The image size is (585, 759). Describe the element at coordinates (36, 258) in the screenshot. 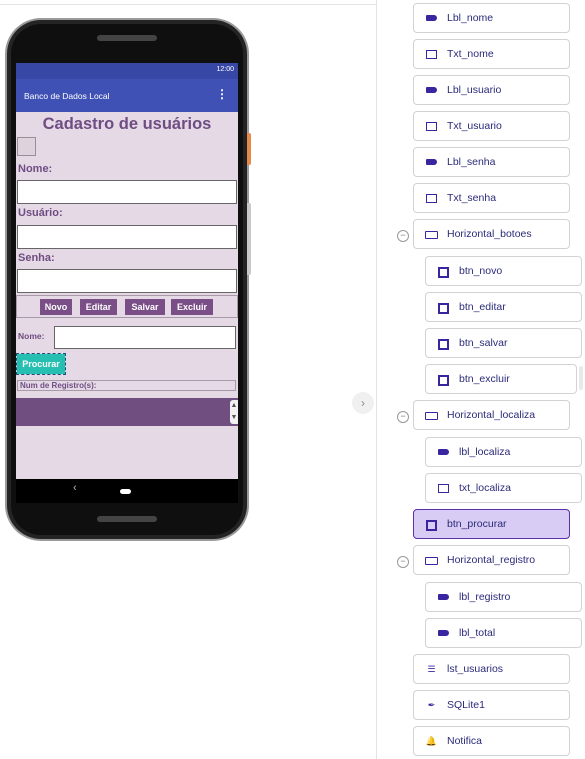

I see `label-senha: Senha:` at that location.